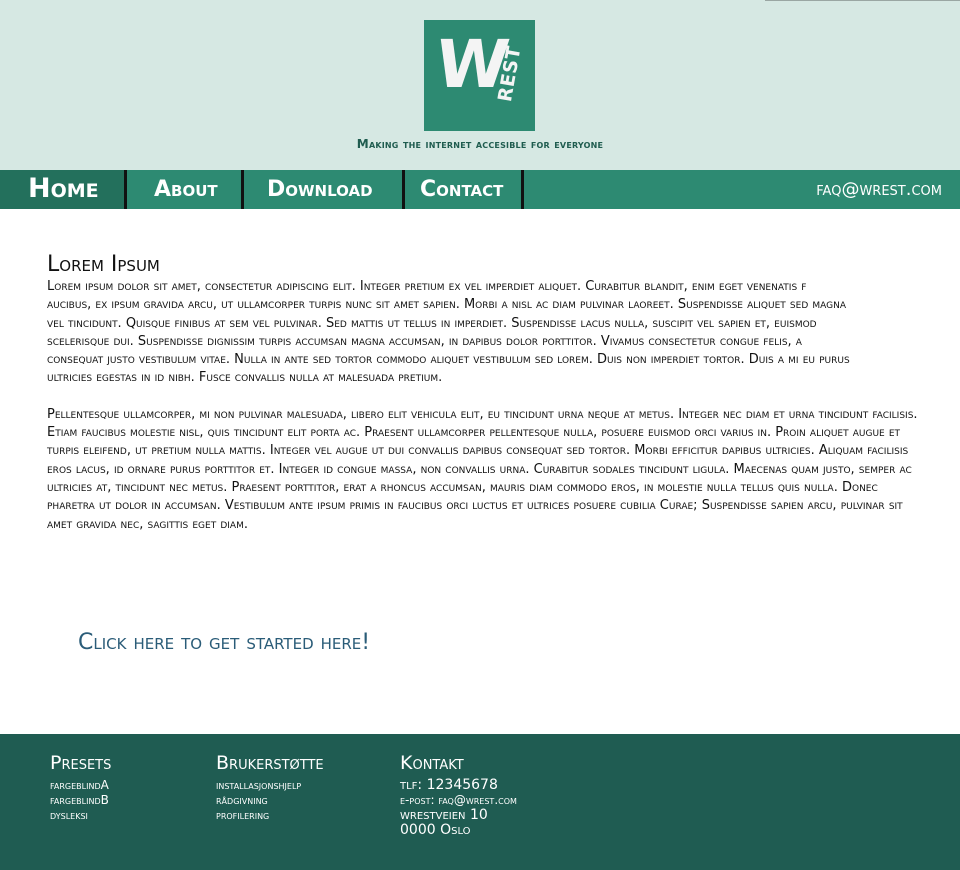  Describe the element at coordinates (270, 763) in the screenshot. I see `footer-support-title: Brukerstøtte` at that location.